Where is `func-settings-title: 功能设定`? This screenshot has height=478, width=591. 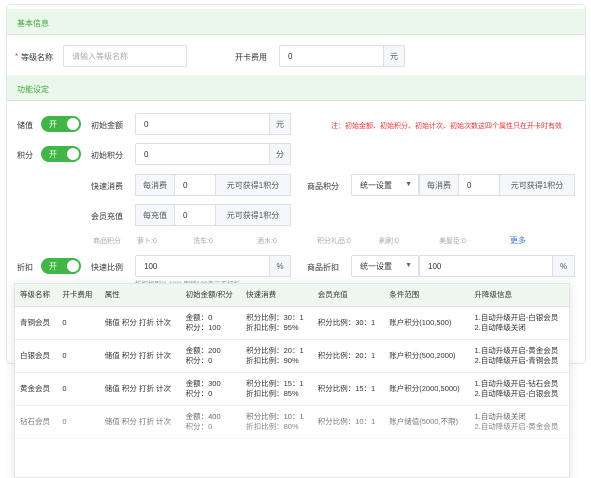
func-settings-title: 功能设定 is located at coordinates (33, 89).